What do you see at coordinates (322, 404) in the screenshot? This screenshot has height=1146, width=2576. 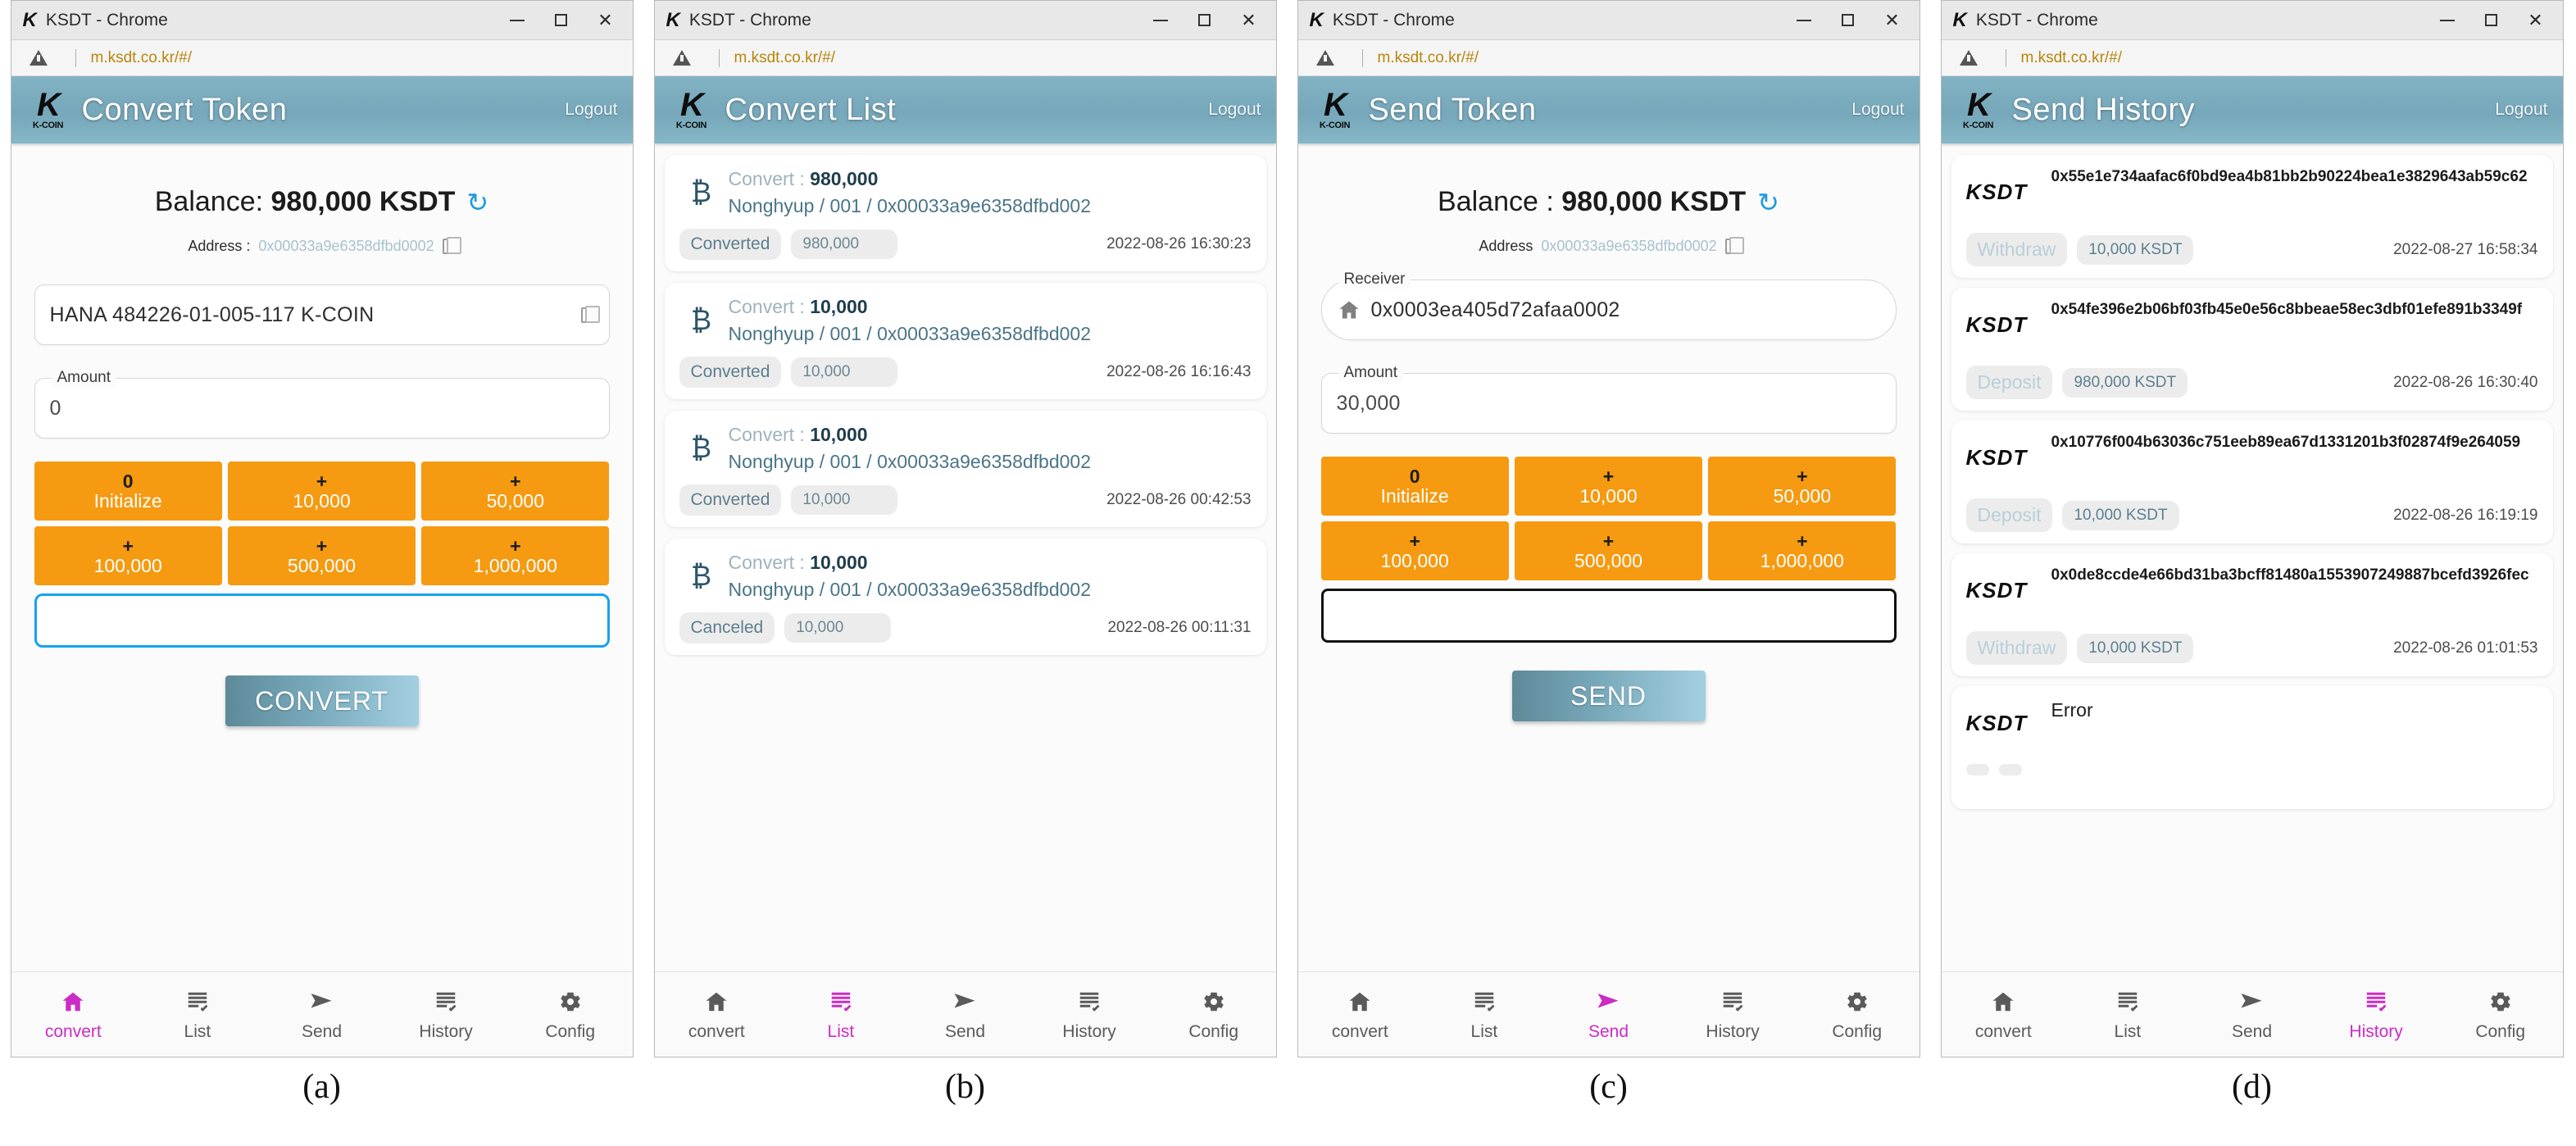 I see `amount-field: Amount 0` at bounding box center [322, 404].